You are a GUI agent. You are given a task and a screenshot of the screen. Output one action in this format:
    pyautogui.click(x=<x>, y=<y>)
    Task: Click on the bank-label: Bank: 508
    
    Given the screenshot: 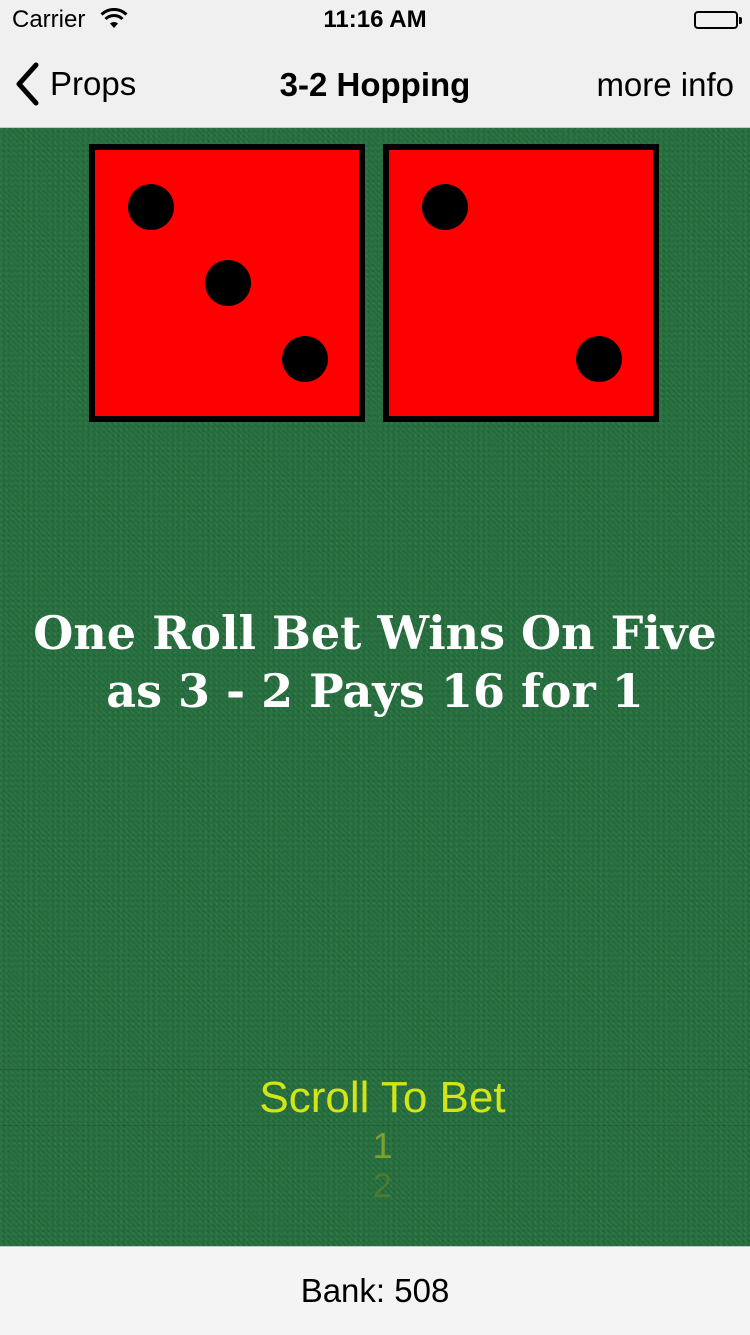 What is the action you would take?
    pyautogui.click(x=375, y=1290)
    